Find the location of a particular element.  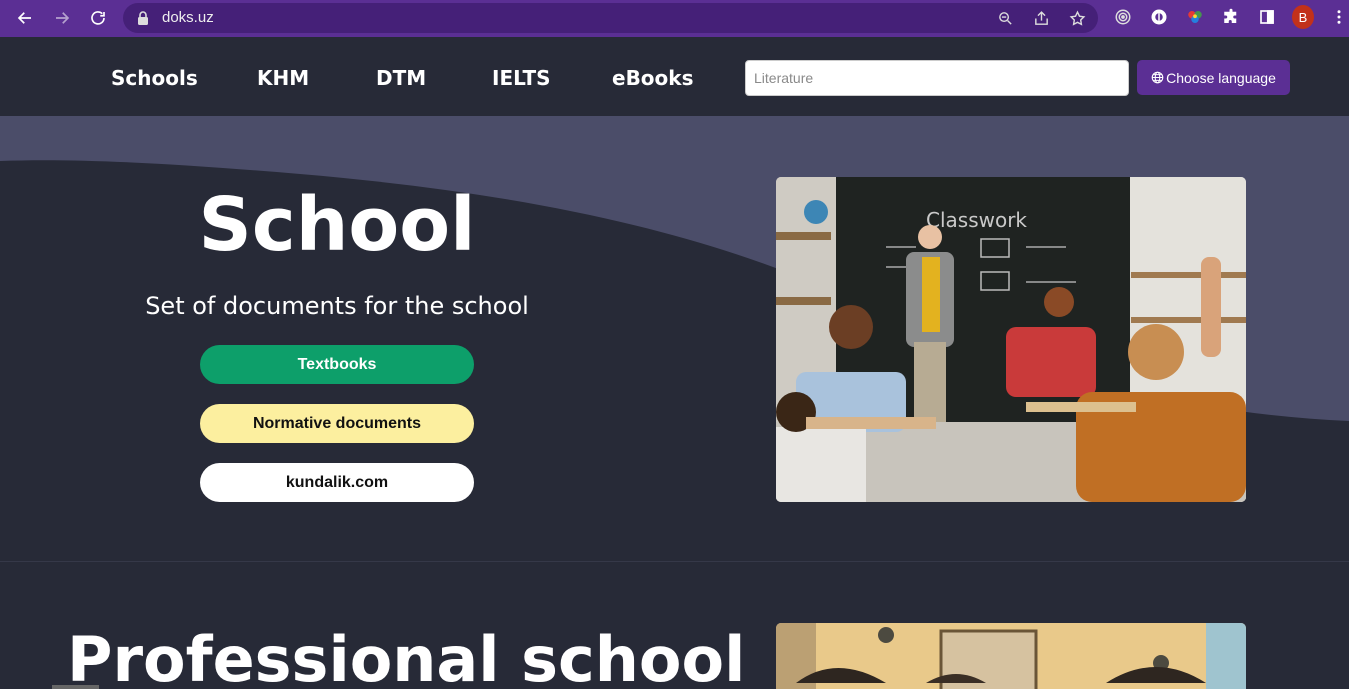

reload-button is located at coordinates (98, 18).